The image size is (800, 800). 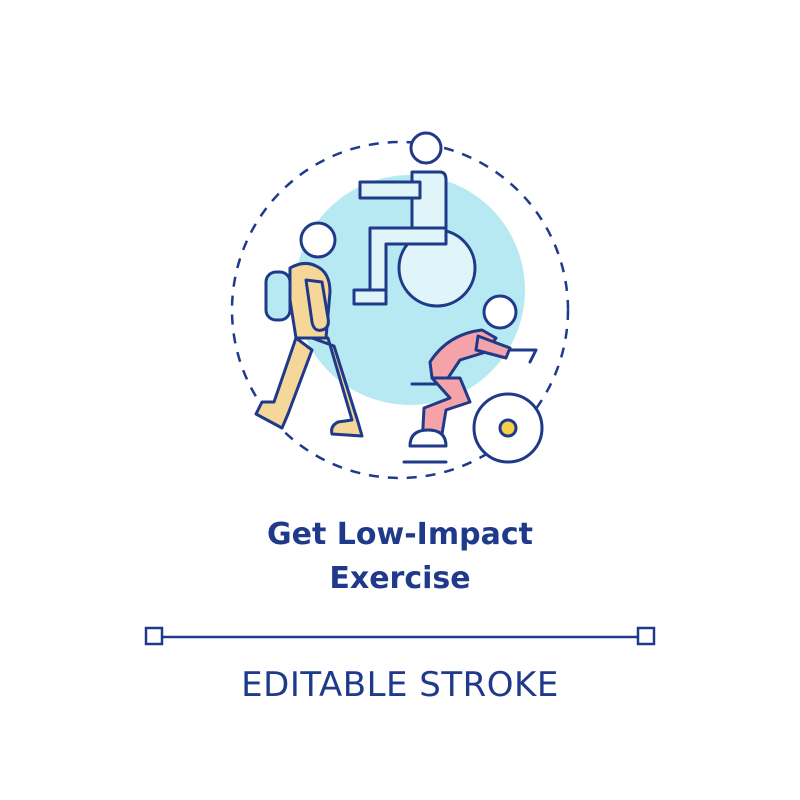 I want to click on editable-stroke-label: EDITABLE STROKE, so click(x=400, y=685).